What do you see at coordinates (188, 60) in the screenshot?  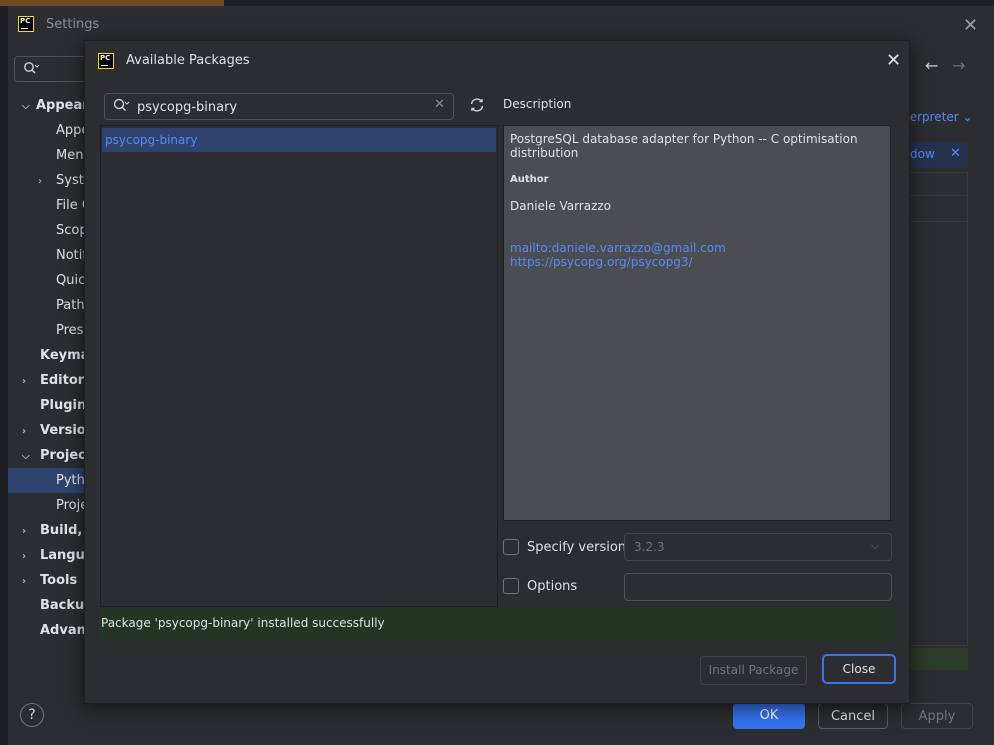 I see `dialog-title: Available Packages` at bounding box center [188, 60].